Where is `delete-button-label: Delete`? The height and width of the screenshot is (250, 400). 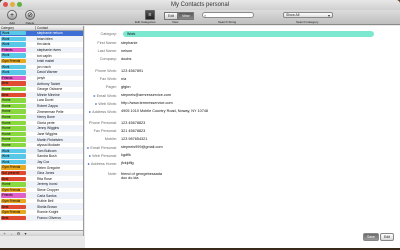 delete-button-label: Delete is located at coordinates (30, 22).